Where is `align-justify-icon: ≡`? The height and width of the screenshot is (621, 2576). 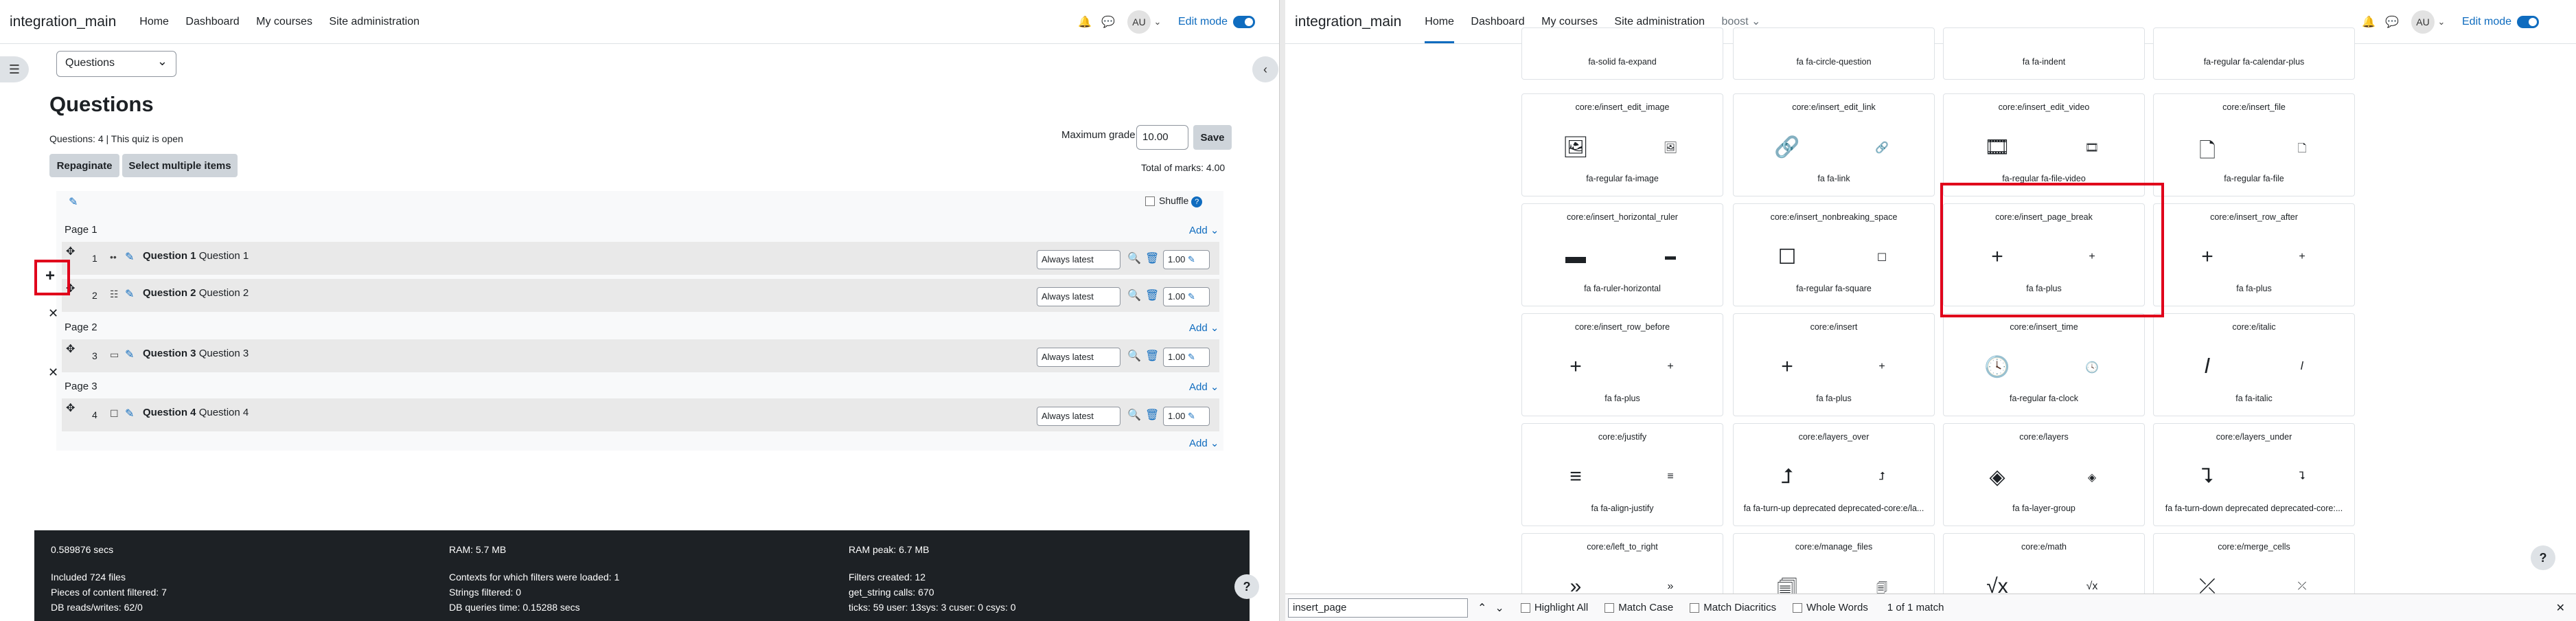
align-justify-icon: ≡ is located at coordinates (1575, 476).